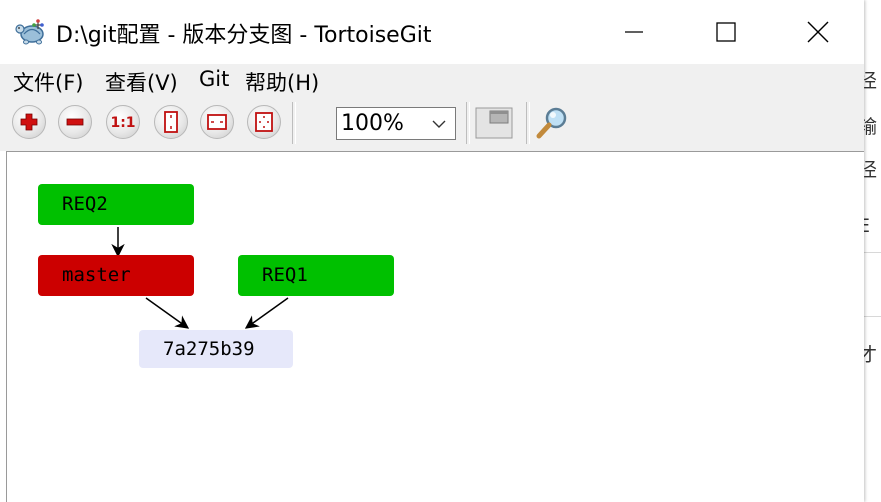 The width and height of the screenshot is (881, 502). I want to click on maximize-button, so click(726, 32).